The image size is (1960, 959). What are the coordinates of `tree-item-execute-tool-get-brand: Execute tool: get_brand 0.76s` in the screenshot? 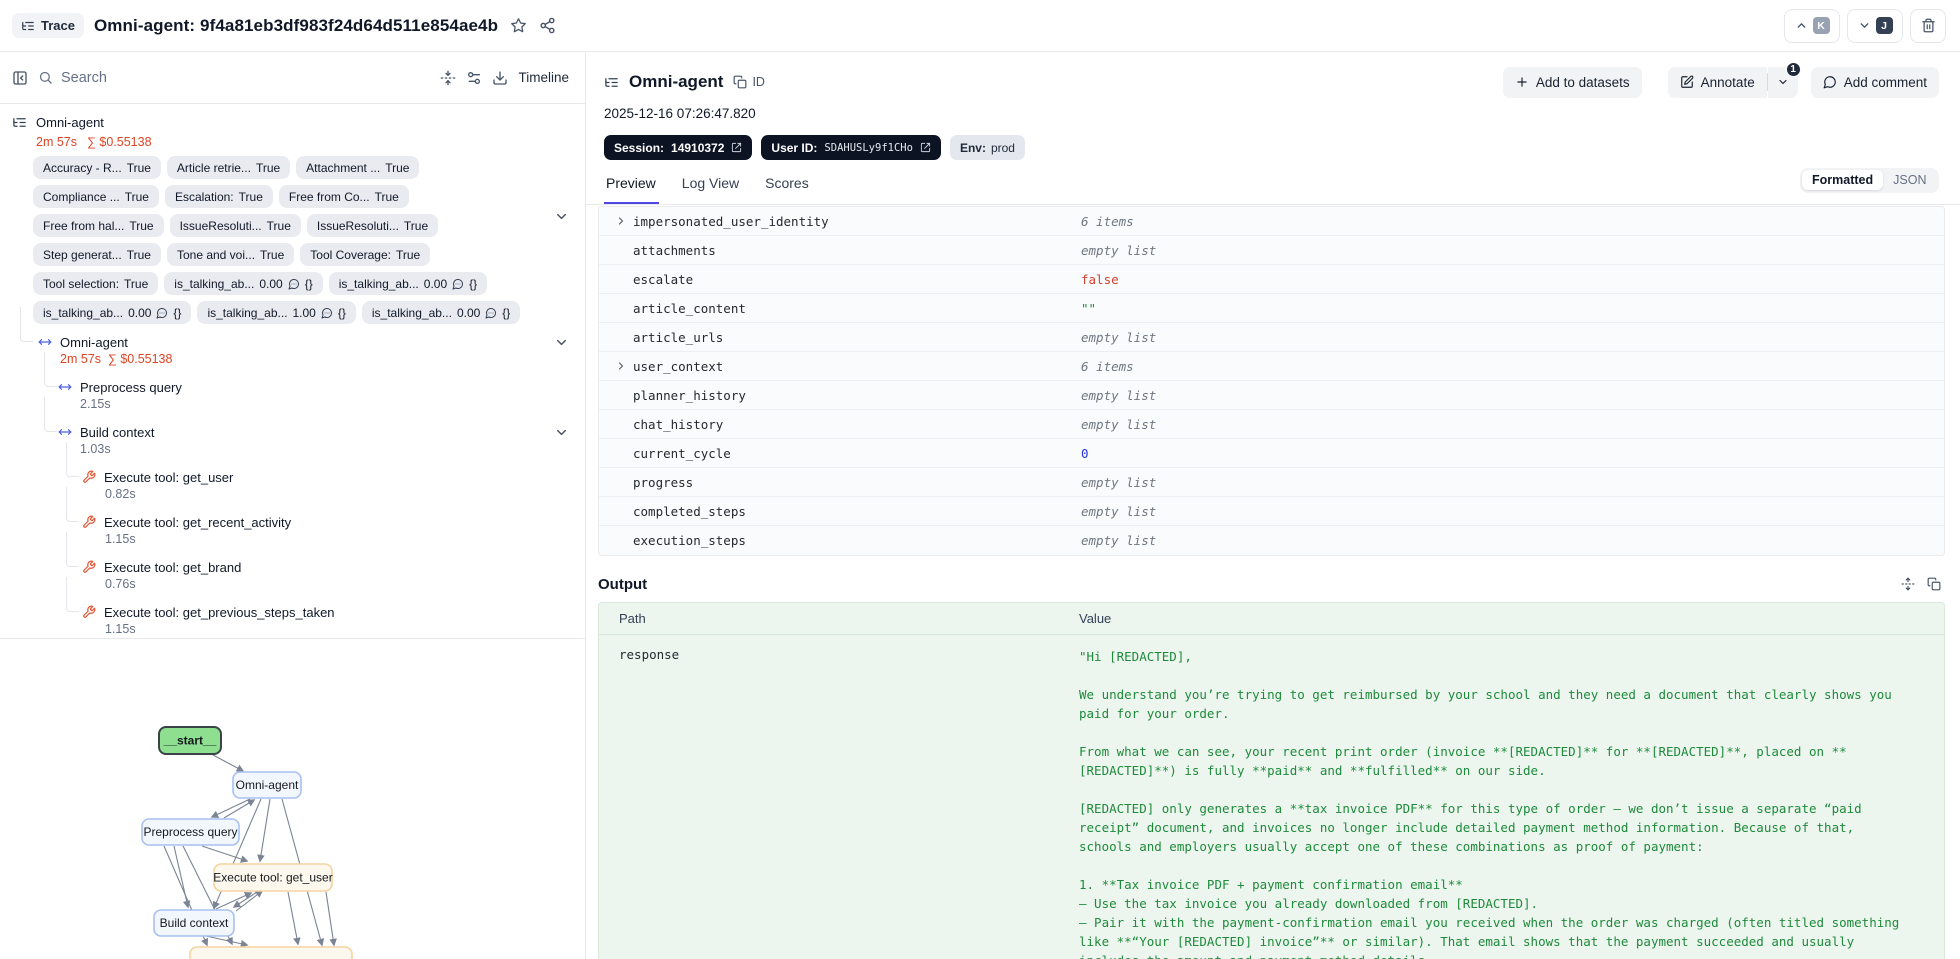 It's located at (292, 563).